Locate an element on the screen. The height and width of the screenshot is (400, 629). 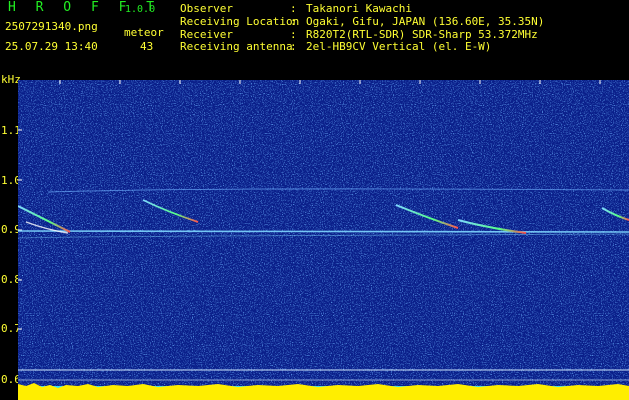
carrier-line is located at coordinates (323, 231).